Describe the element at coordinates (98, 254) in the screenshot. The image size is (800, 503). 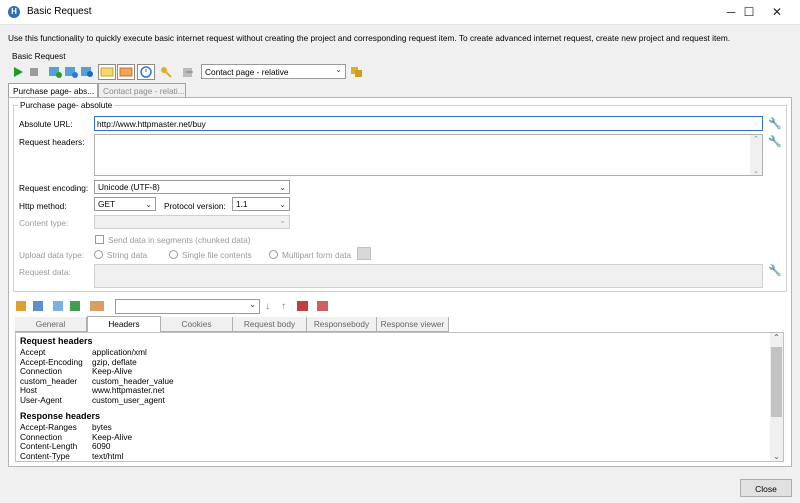
I see `string-data-radio` at that location.